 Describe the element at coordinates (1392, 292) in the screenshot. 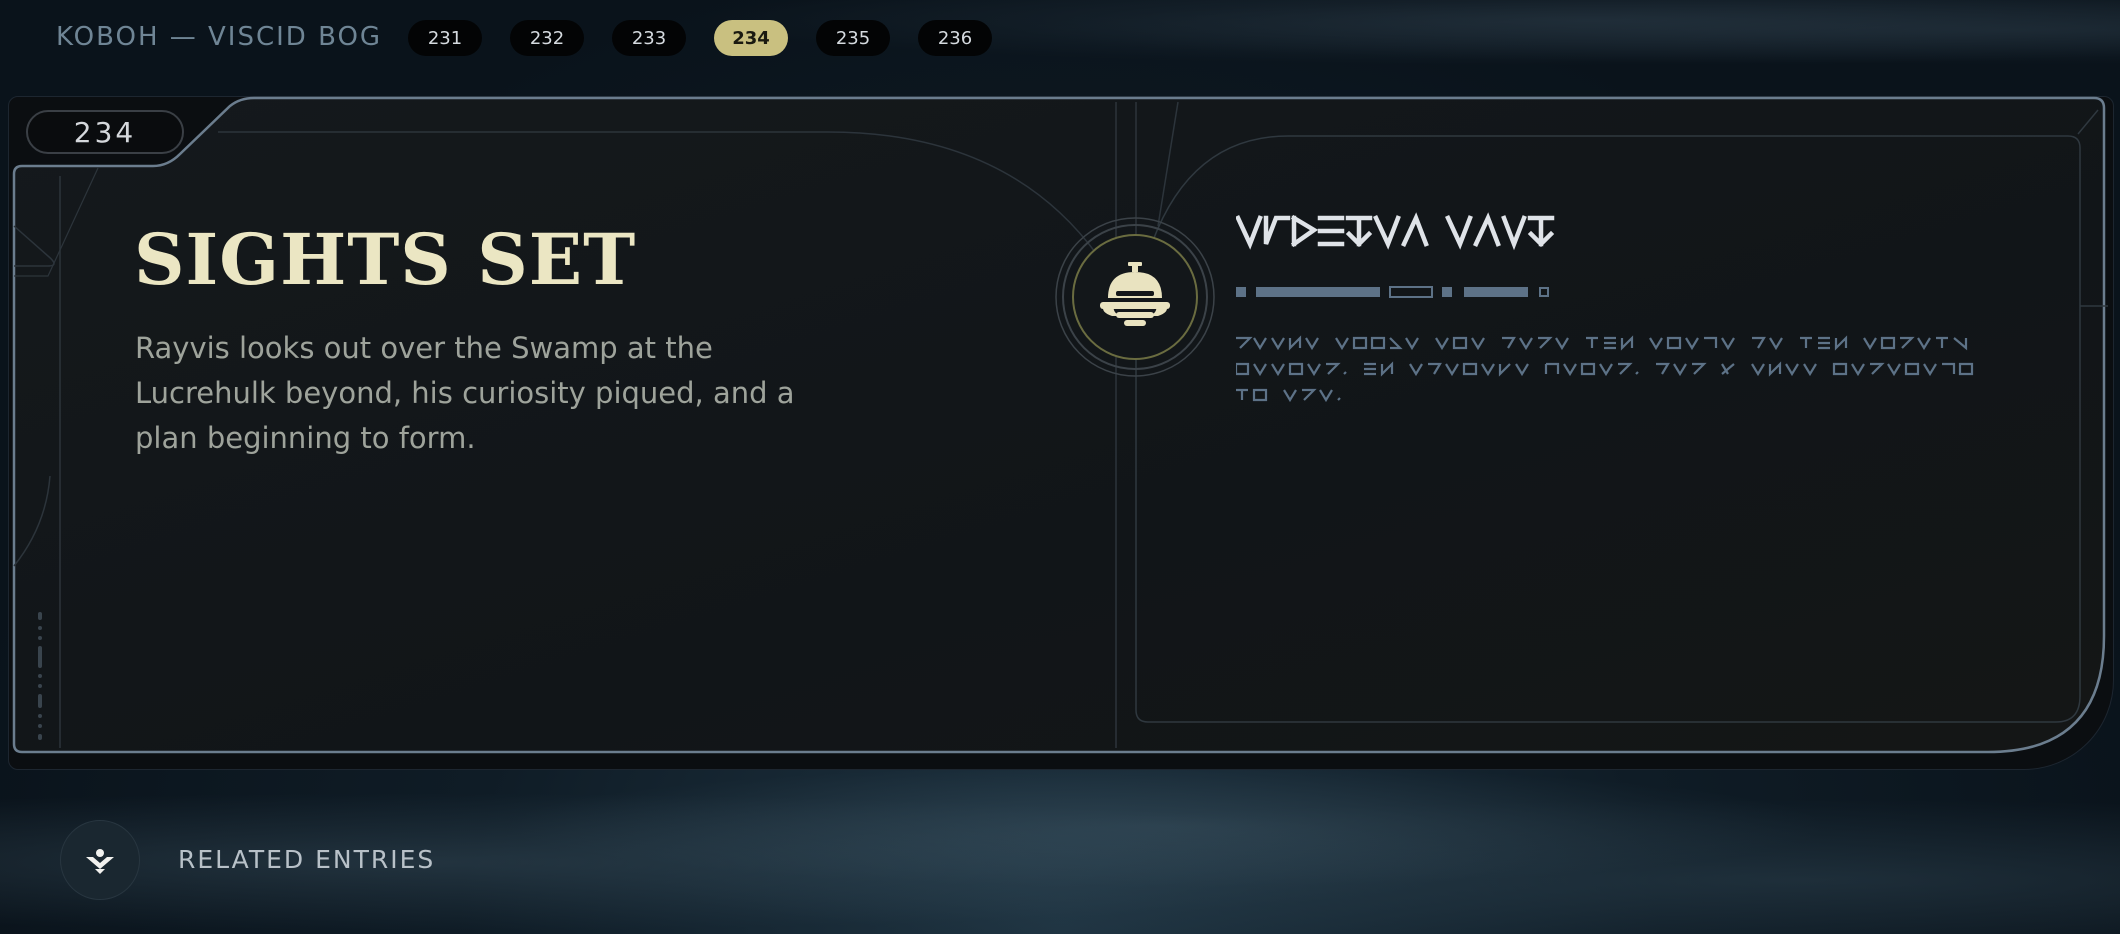

I see `decorative-bar-row` at that location.